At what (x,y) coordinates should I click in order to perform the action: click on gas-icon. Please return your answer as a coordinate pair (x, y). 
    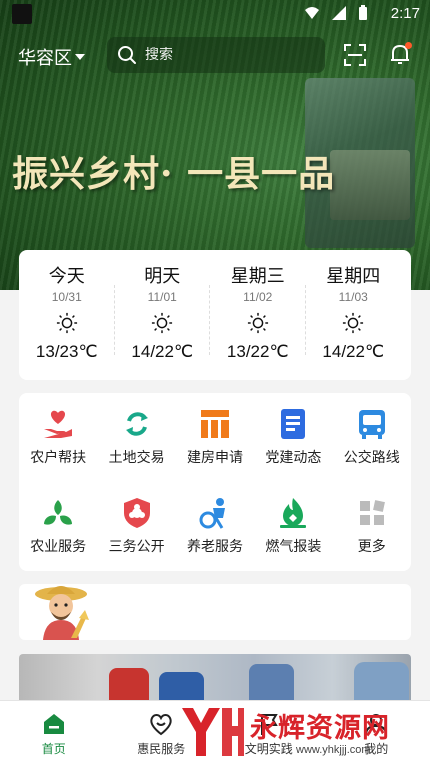
    Looking at the image, I should click on (293, 513).